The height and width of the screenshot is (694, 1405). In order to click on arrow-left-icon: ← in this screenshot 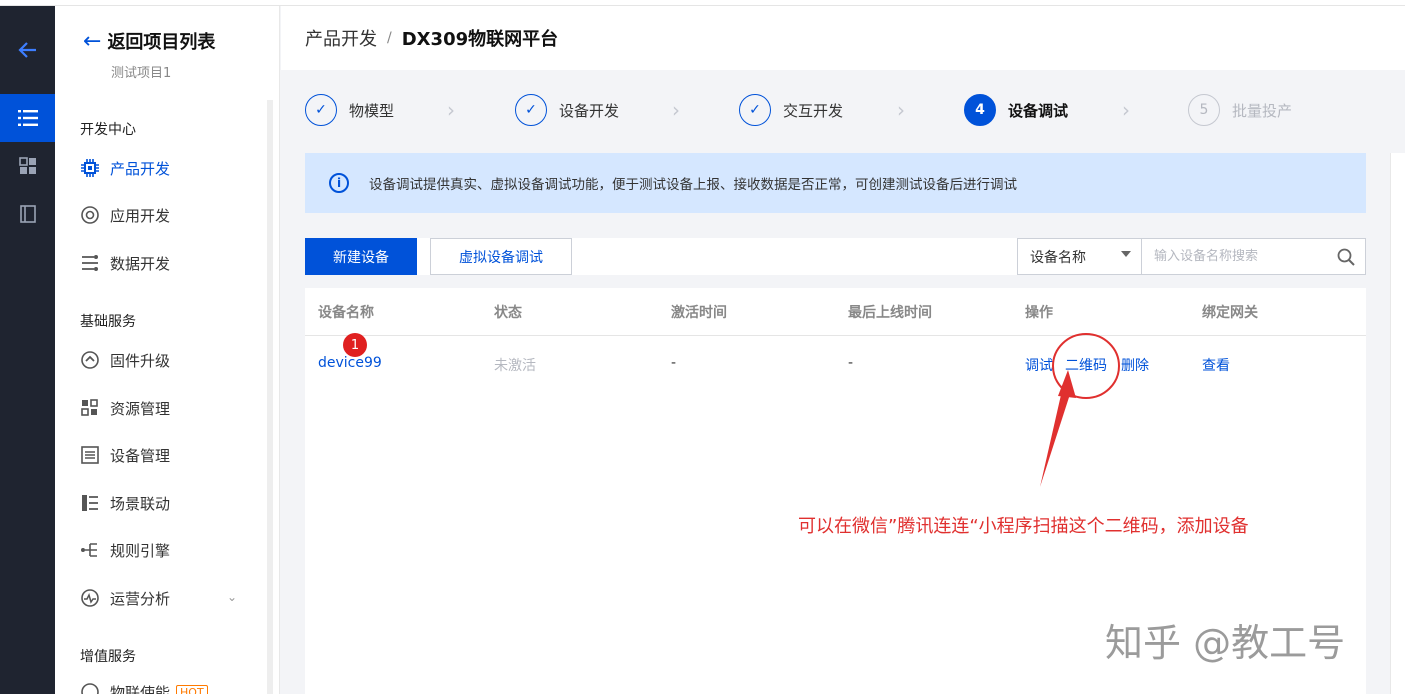, I will do `click(92, 41)`.